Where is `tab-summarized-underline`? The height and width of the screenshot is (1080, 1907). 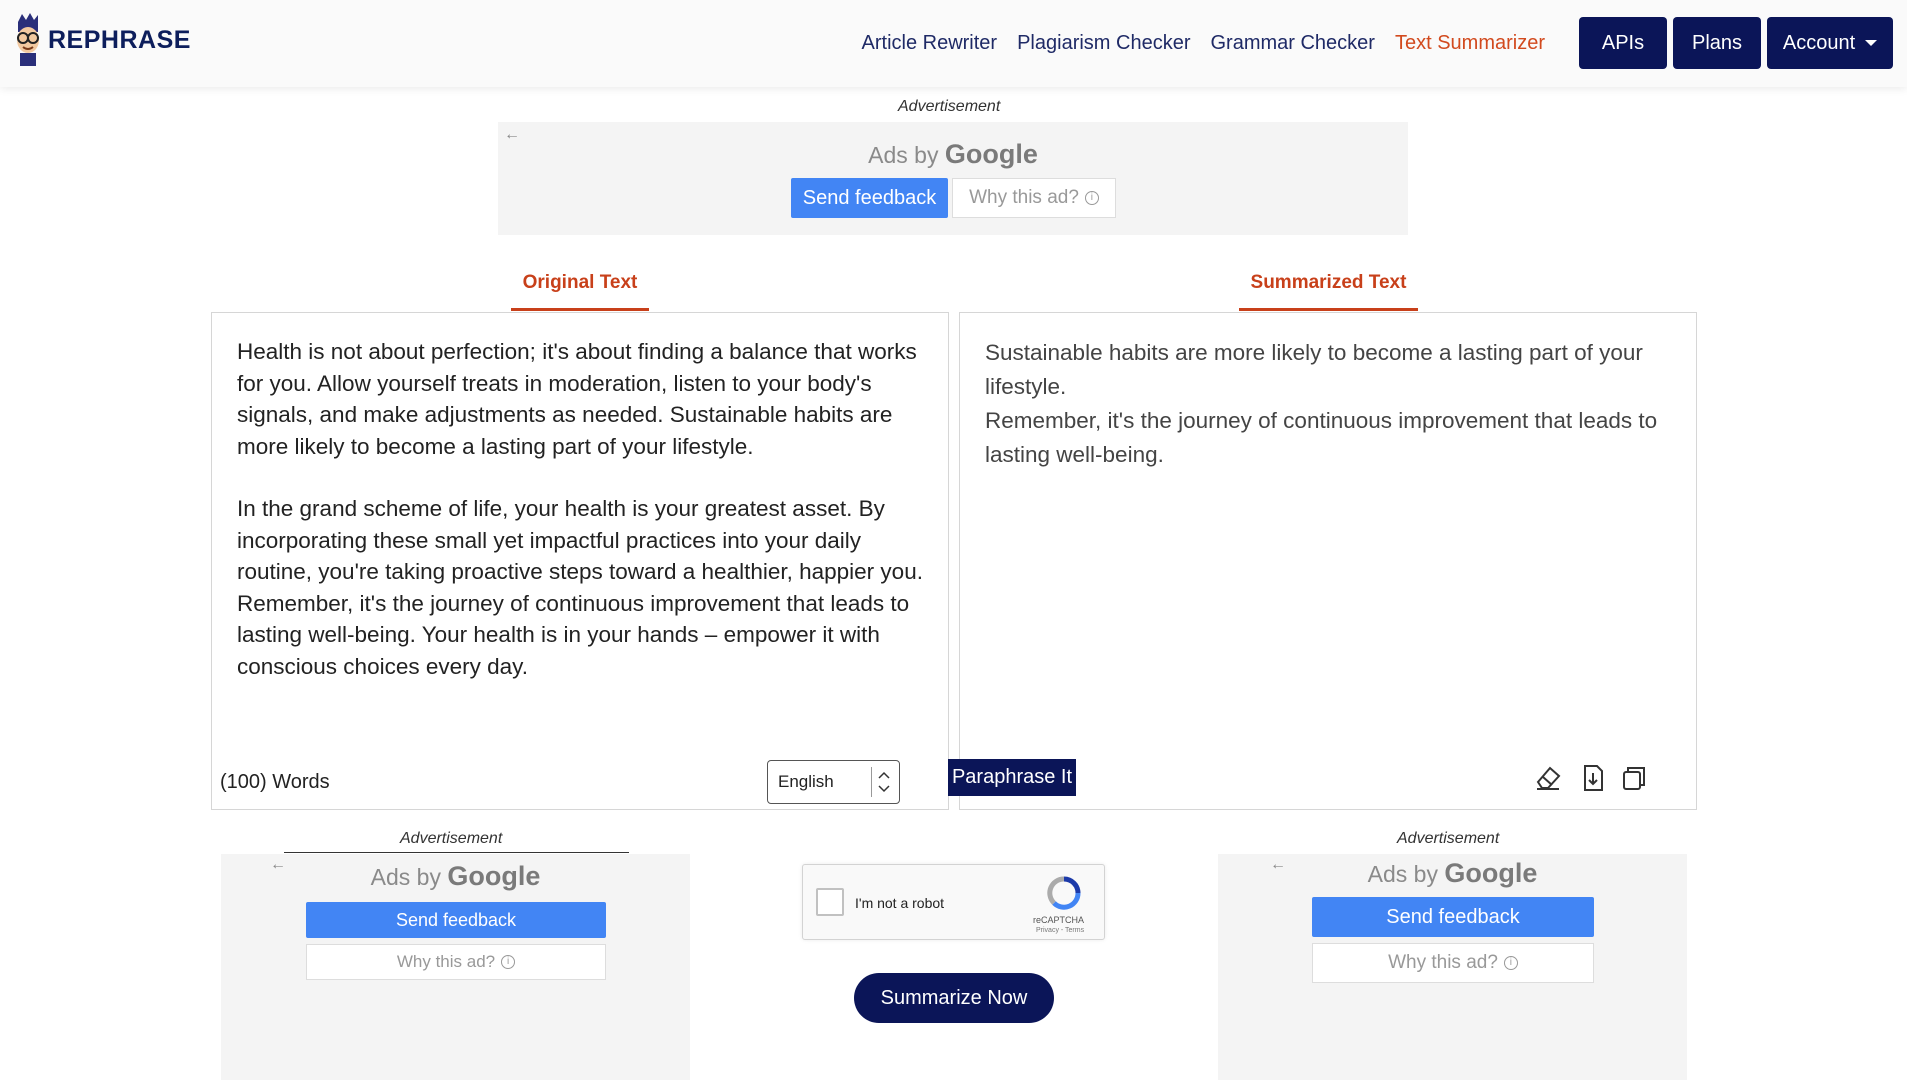 tab-summarized-underline is located at coordinates (1328, 309).